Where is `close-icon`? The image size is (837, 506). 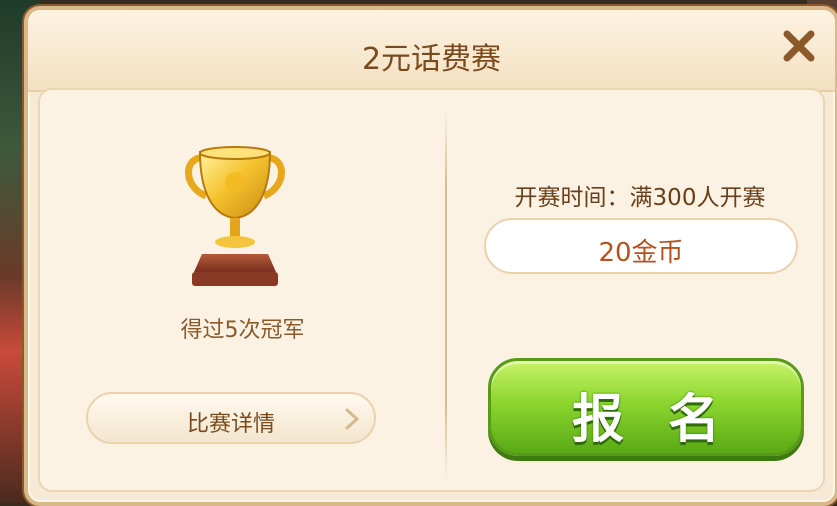 close-icon is located at coordinates (799, 46).